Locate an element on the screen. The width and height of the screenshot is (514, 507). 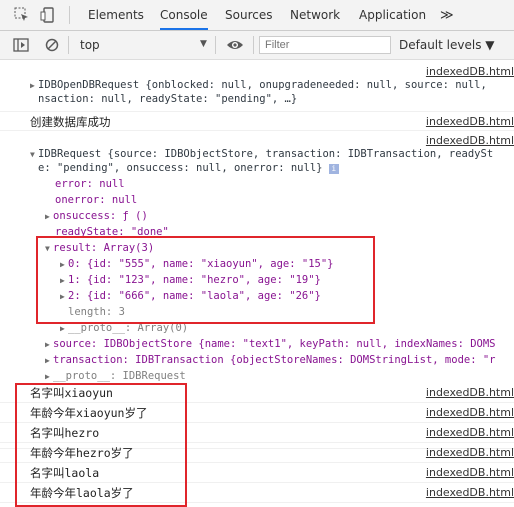
console-toolbar: top ▼ Default levels ▼ is located at coordinates (257, 45).